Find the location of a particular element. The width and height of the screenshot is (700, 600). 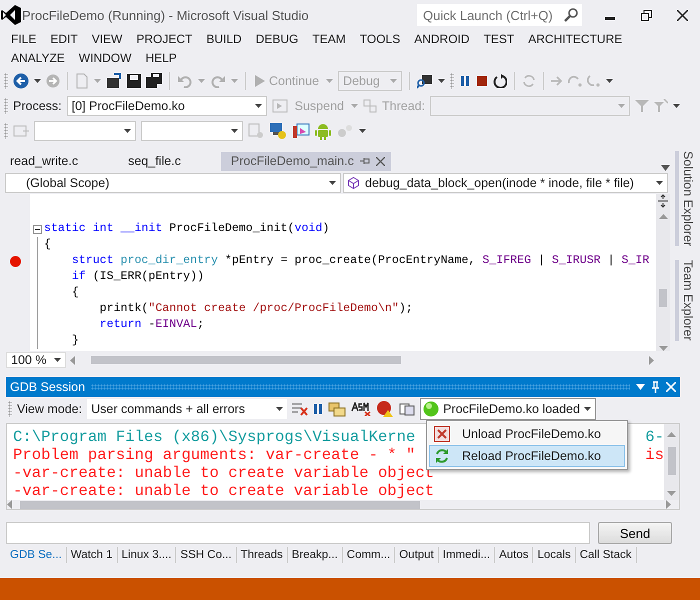

clear-icon is located at coordinates (300, 409).